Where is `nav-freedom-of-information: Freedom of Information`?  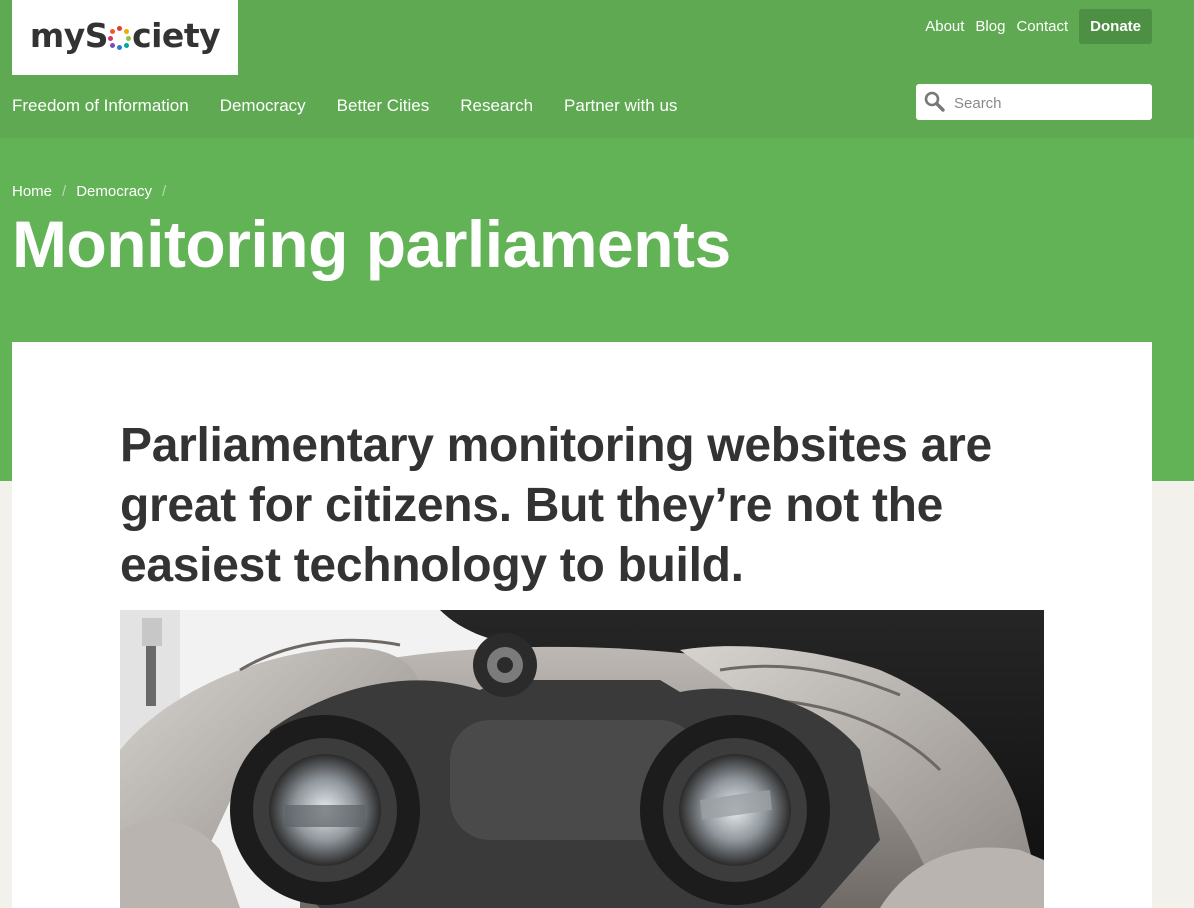 nav-freedom-of-information: Freedom of Information is located at coordinates (100, 106).